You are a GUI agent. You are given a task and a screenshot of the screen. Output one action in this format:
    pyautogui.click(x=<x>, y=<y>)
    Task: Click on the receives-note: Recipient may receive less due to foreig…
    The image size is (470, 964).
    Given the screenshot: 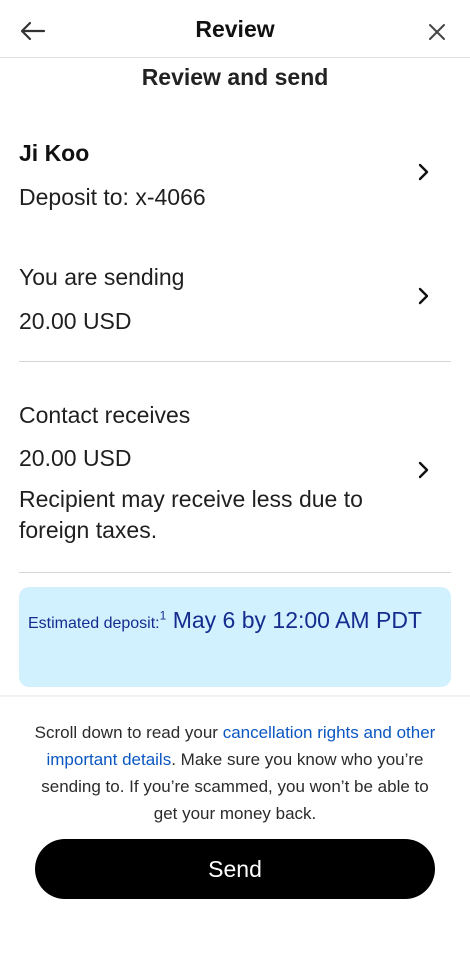 What is the action you would take?
    pyautogui.click(x=191, y=514)
    